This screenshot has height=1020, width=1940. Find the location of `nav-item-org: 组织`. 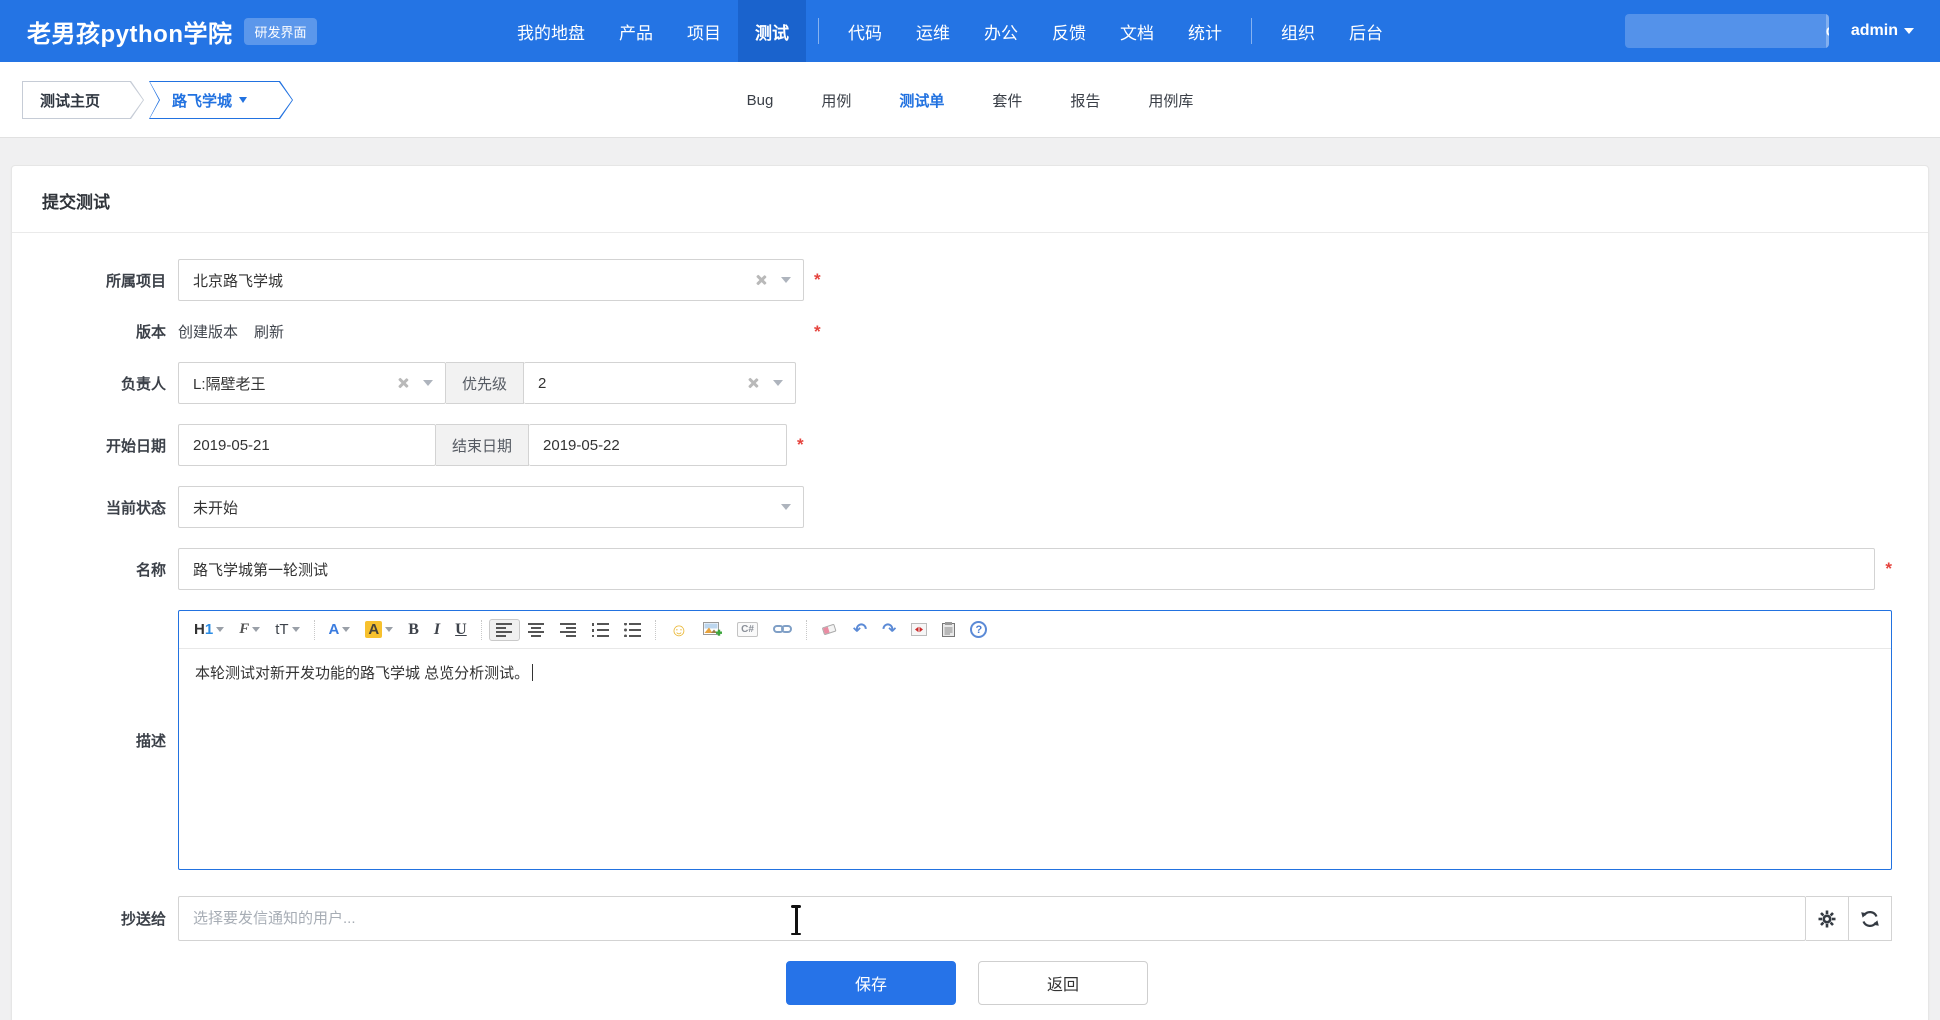

nav-item-org: 组织 is located at coordinates (1298, 31).